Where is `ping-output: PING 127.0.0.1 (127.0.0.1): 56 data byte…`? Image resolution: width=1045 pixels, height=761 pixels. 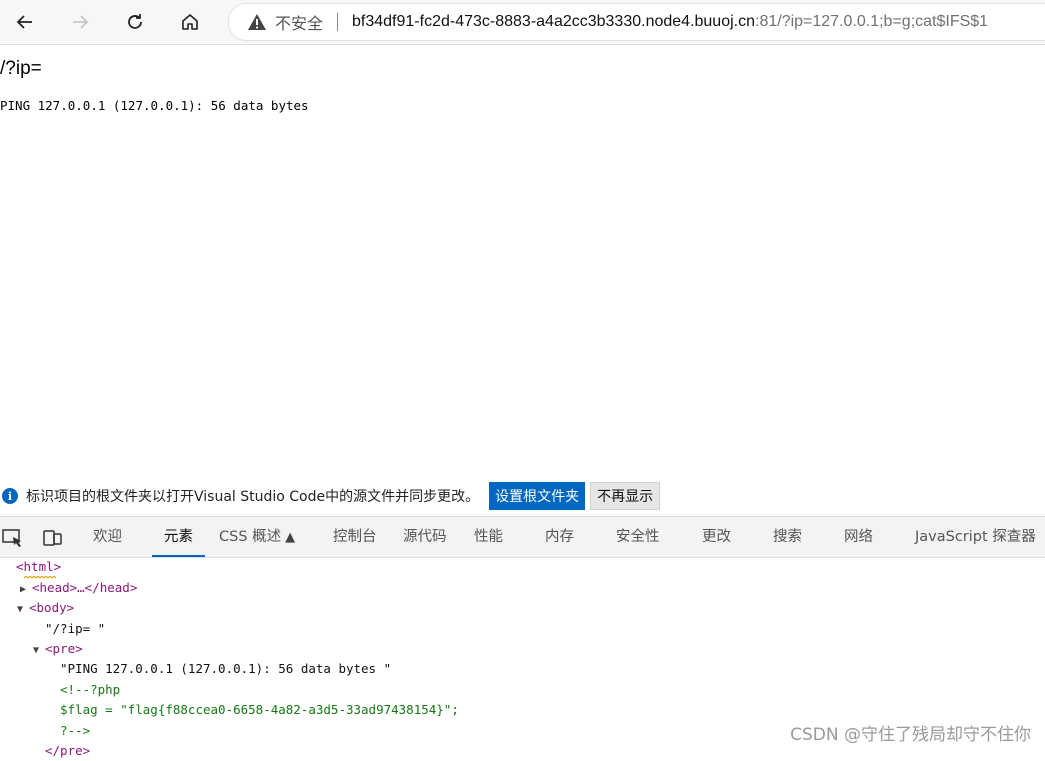
ping-output: PING 127.0.0.1 (127.0.0.1): 56 data byte… is located at coordinates (154, 105).